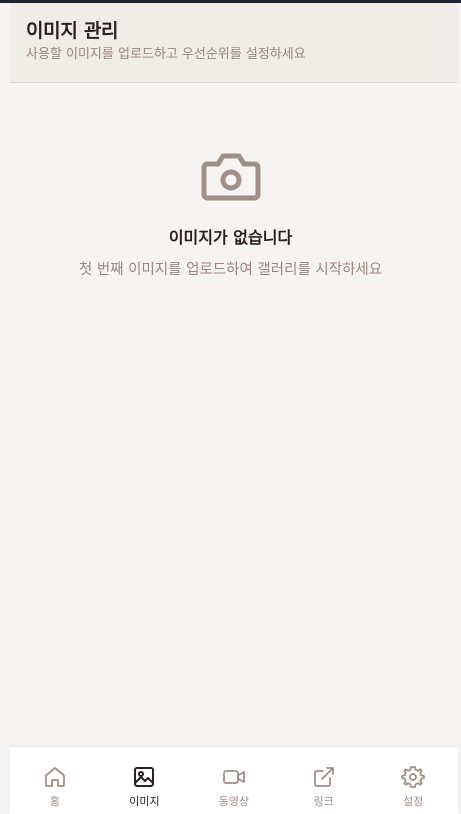  What do you see at coordinates (144, 777) in the screenshot?
I see `image-icon` at bounding box center [144, 777].